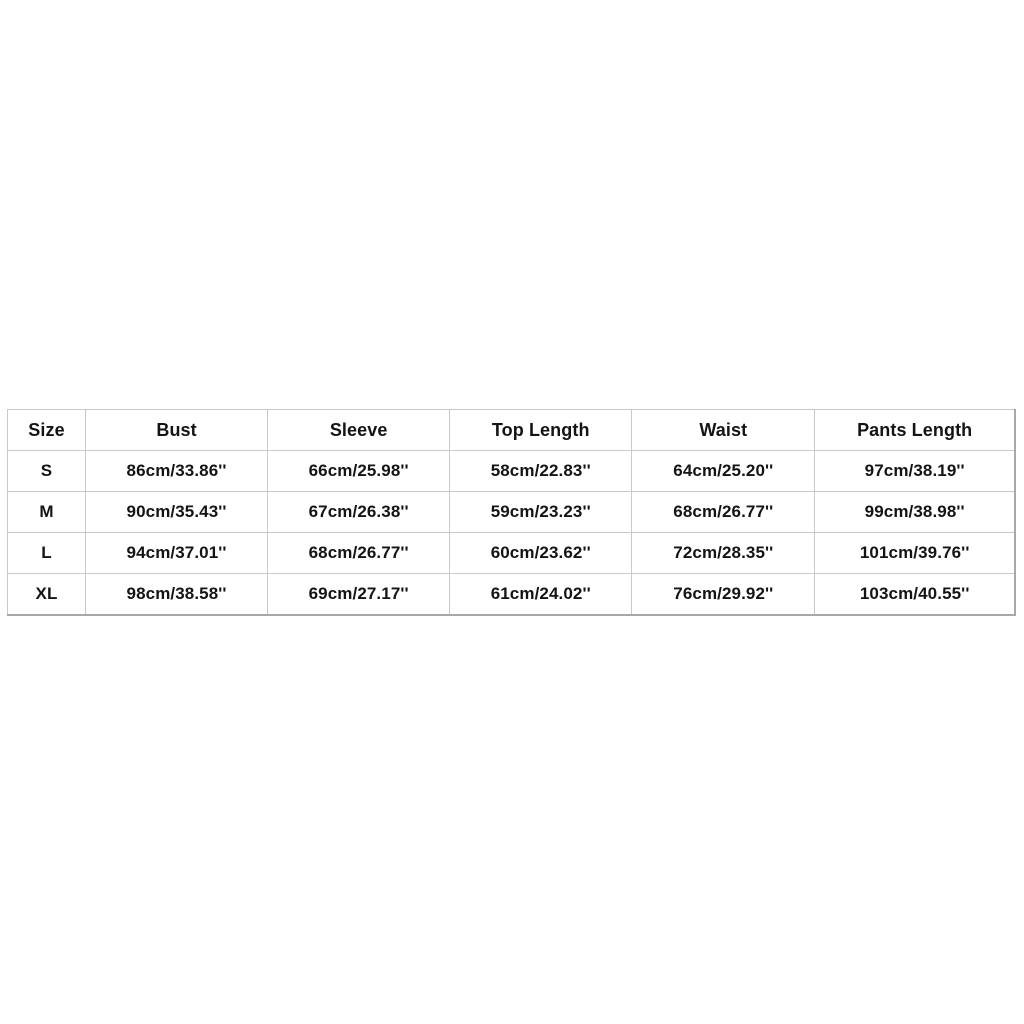 The width and height of the screenshot is (1024, 1024). Describe the element at coordinates (915, 471) in the screenshot. I see `cell-pants-length: 97cm/38.19''` at that location.